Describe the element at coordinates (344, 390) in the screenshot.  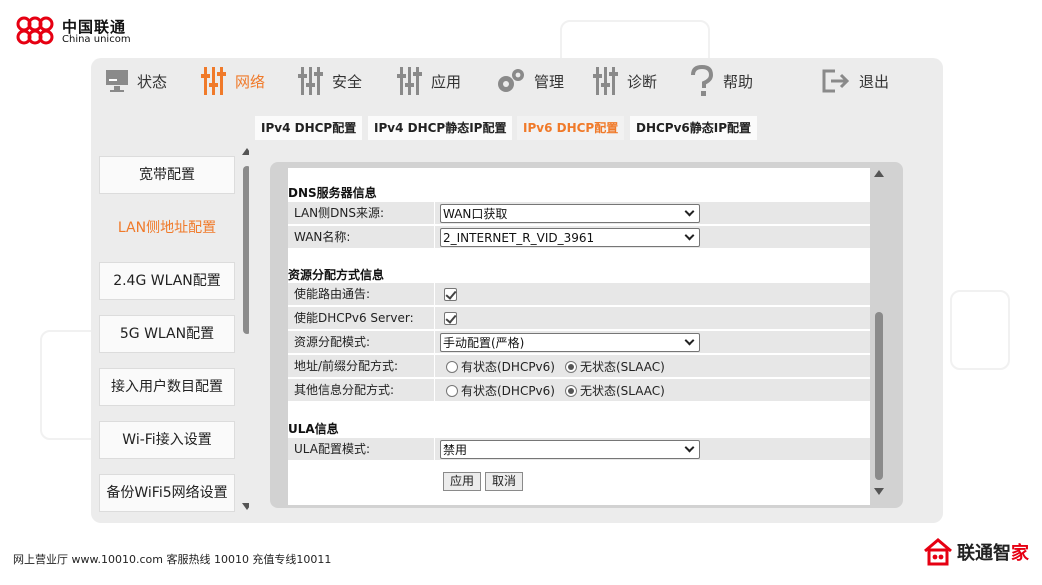
I see `other-alloc-label: 其他信息分配方式:` at that location.